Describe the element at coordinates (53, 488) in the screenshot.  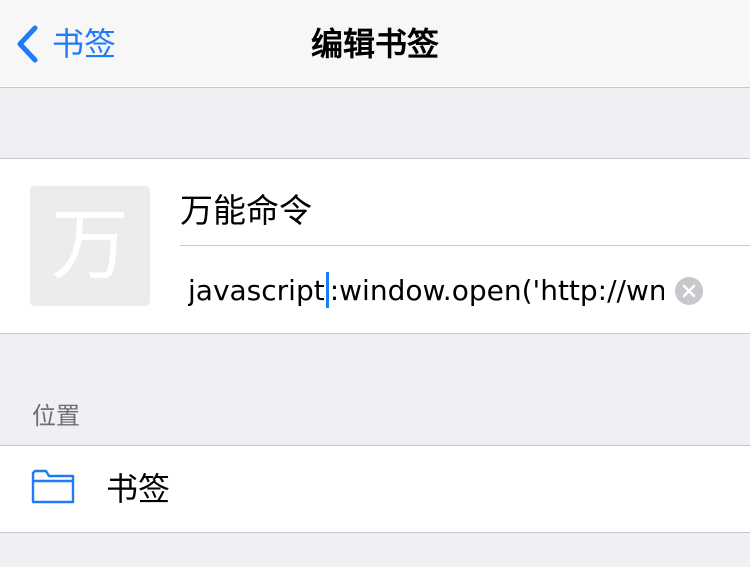
I see `folder-icon` at that location.